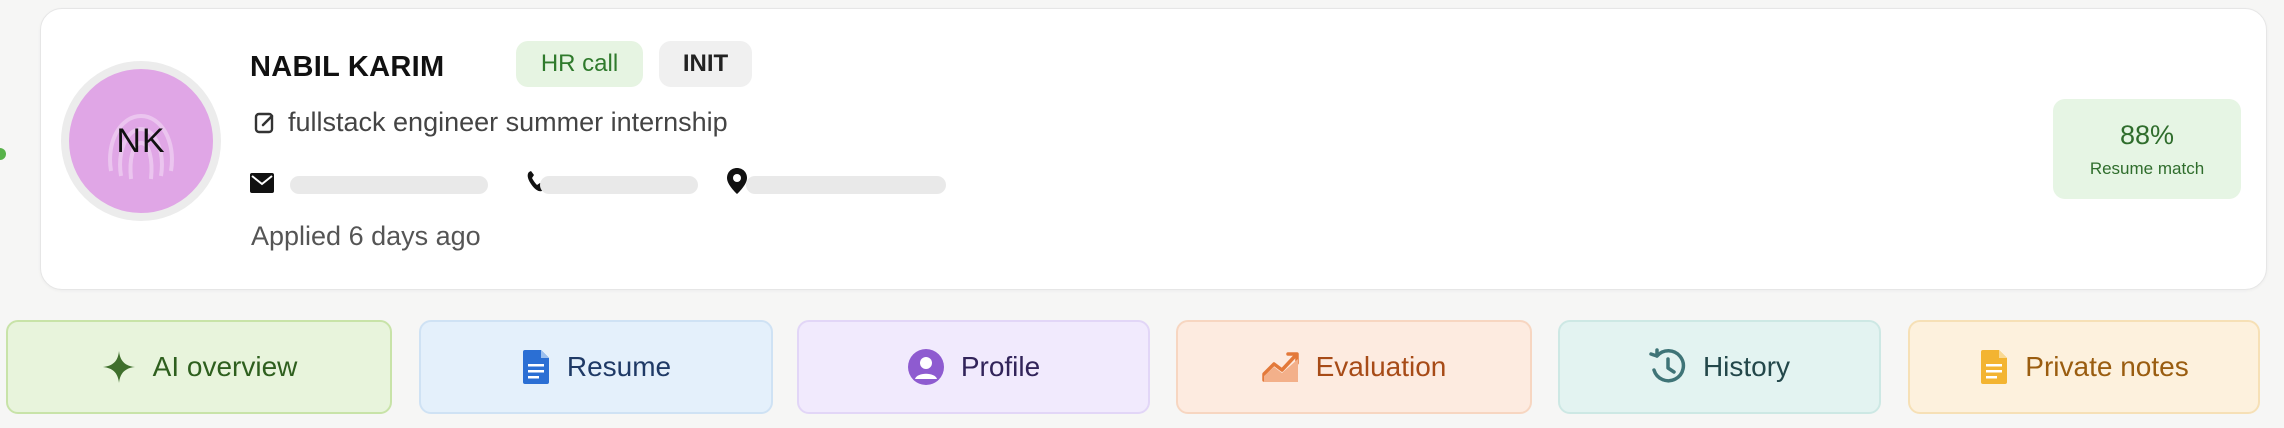 The image size is (2284, 428). Describe the element at coordinates (225, 366) in the screenshot. I see `tab-label: AI overview` at that location.